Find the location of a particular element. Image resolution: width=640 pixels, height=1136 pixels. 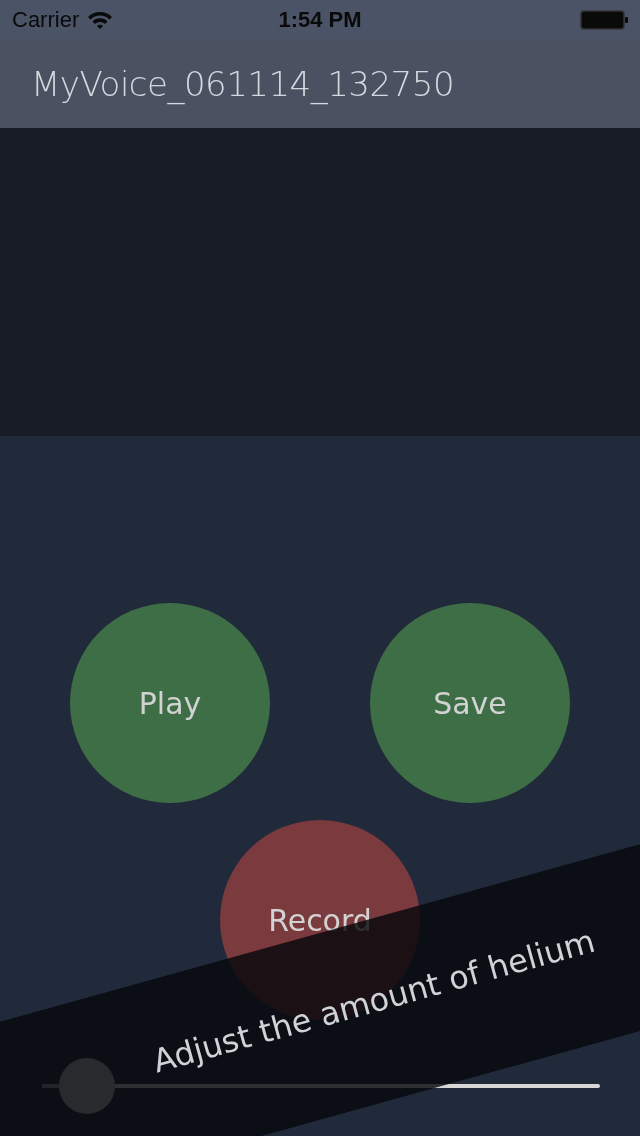

wifi-icon is located at coordinates (100, 20).